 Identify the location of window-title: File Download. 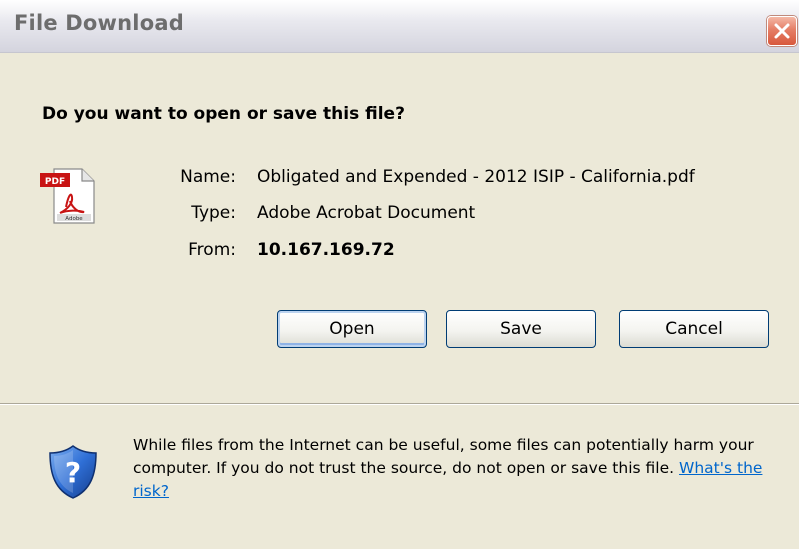
(99, 23).